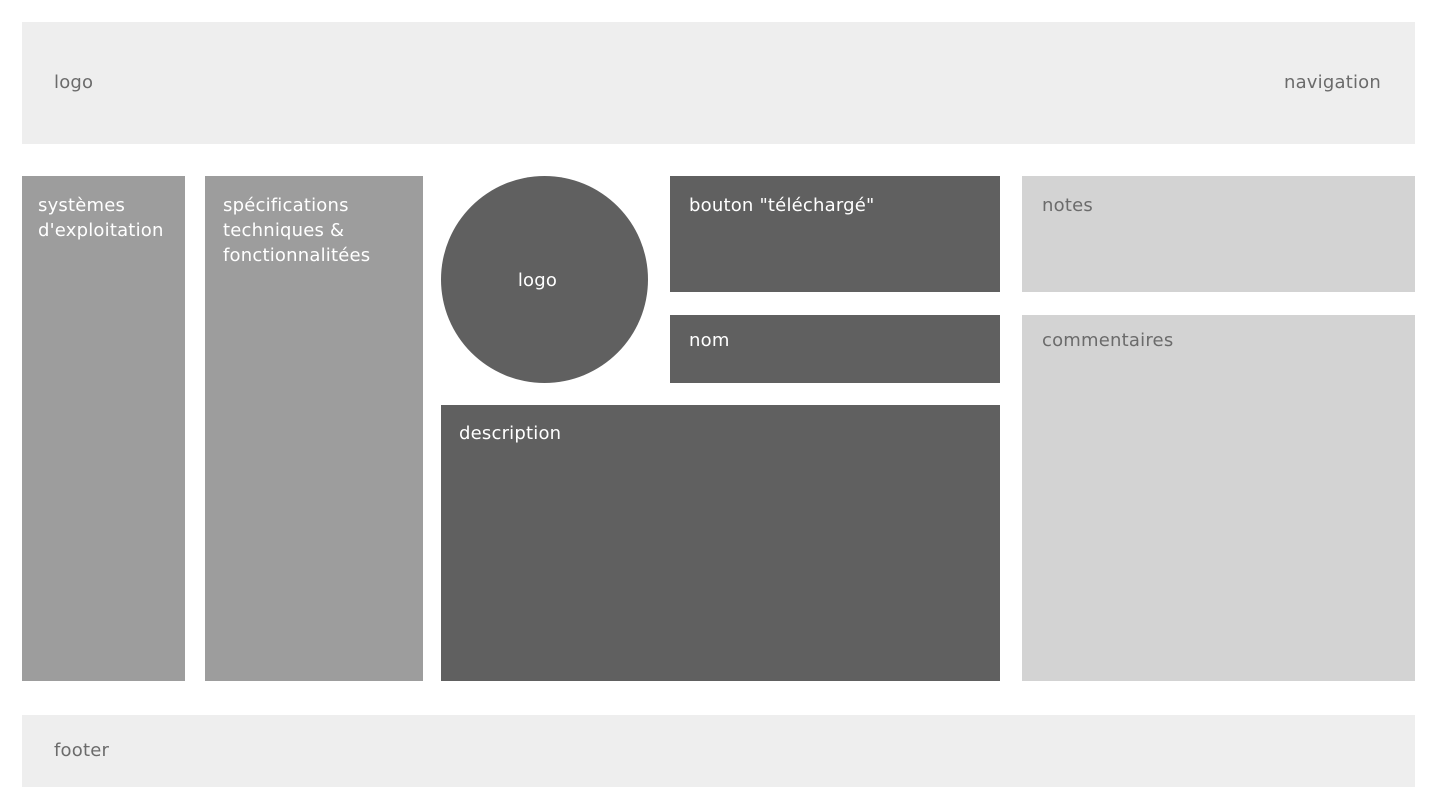  I want to click on footer-bar: footer, so click(718, 751).